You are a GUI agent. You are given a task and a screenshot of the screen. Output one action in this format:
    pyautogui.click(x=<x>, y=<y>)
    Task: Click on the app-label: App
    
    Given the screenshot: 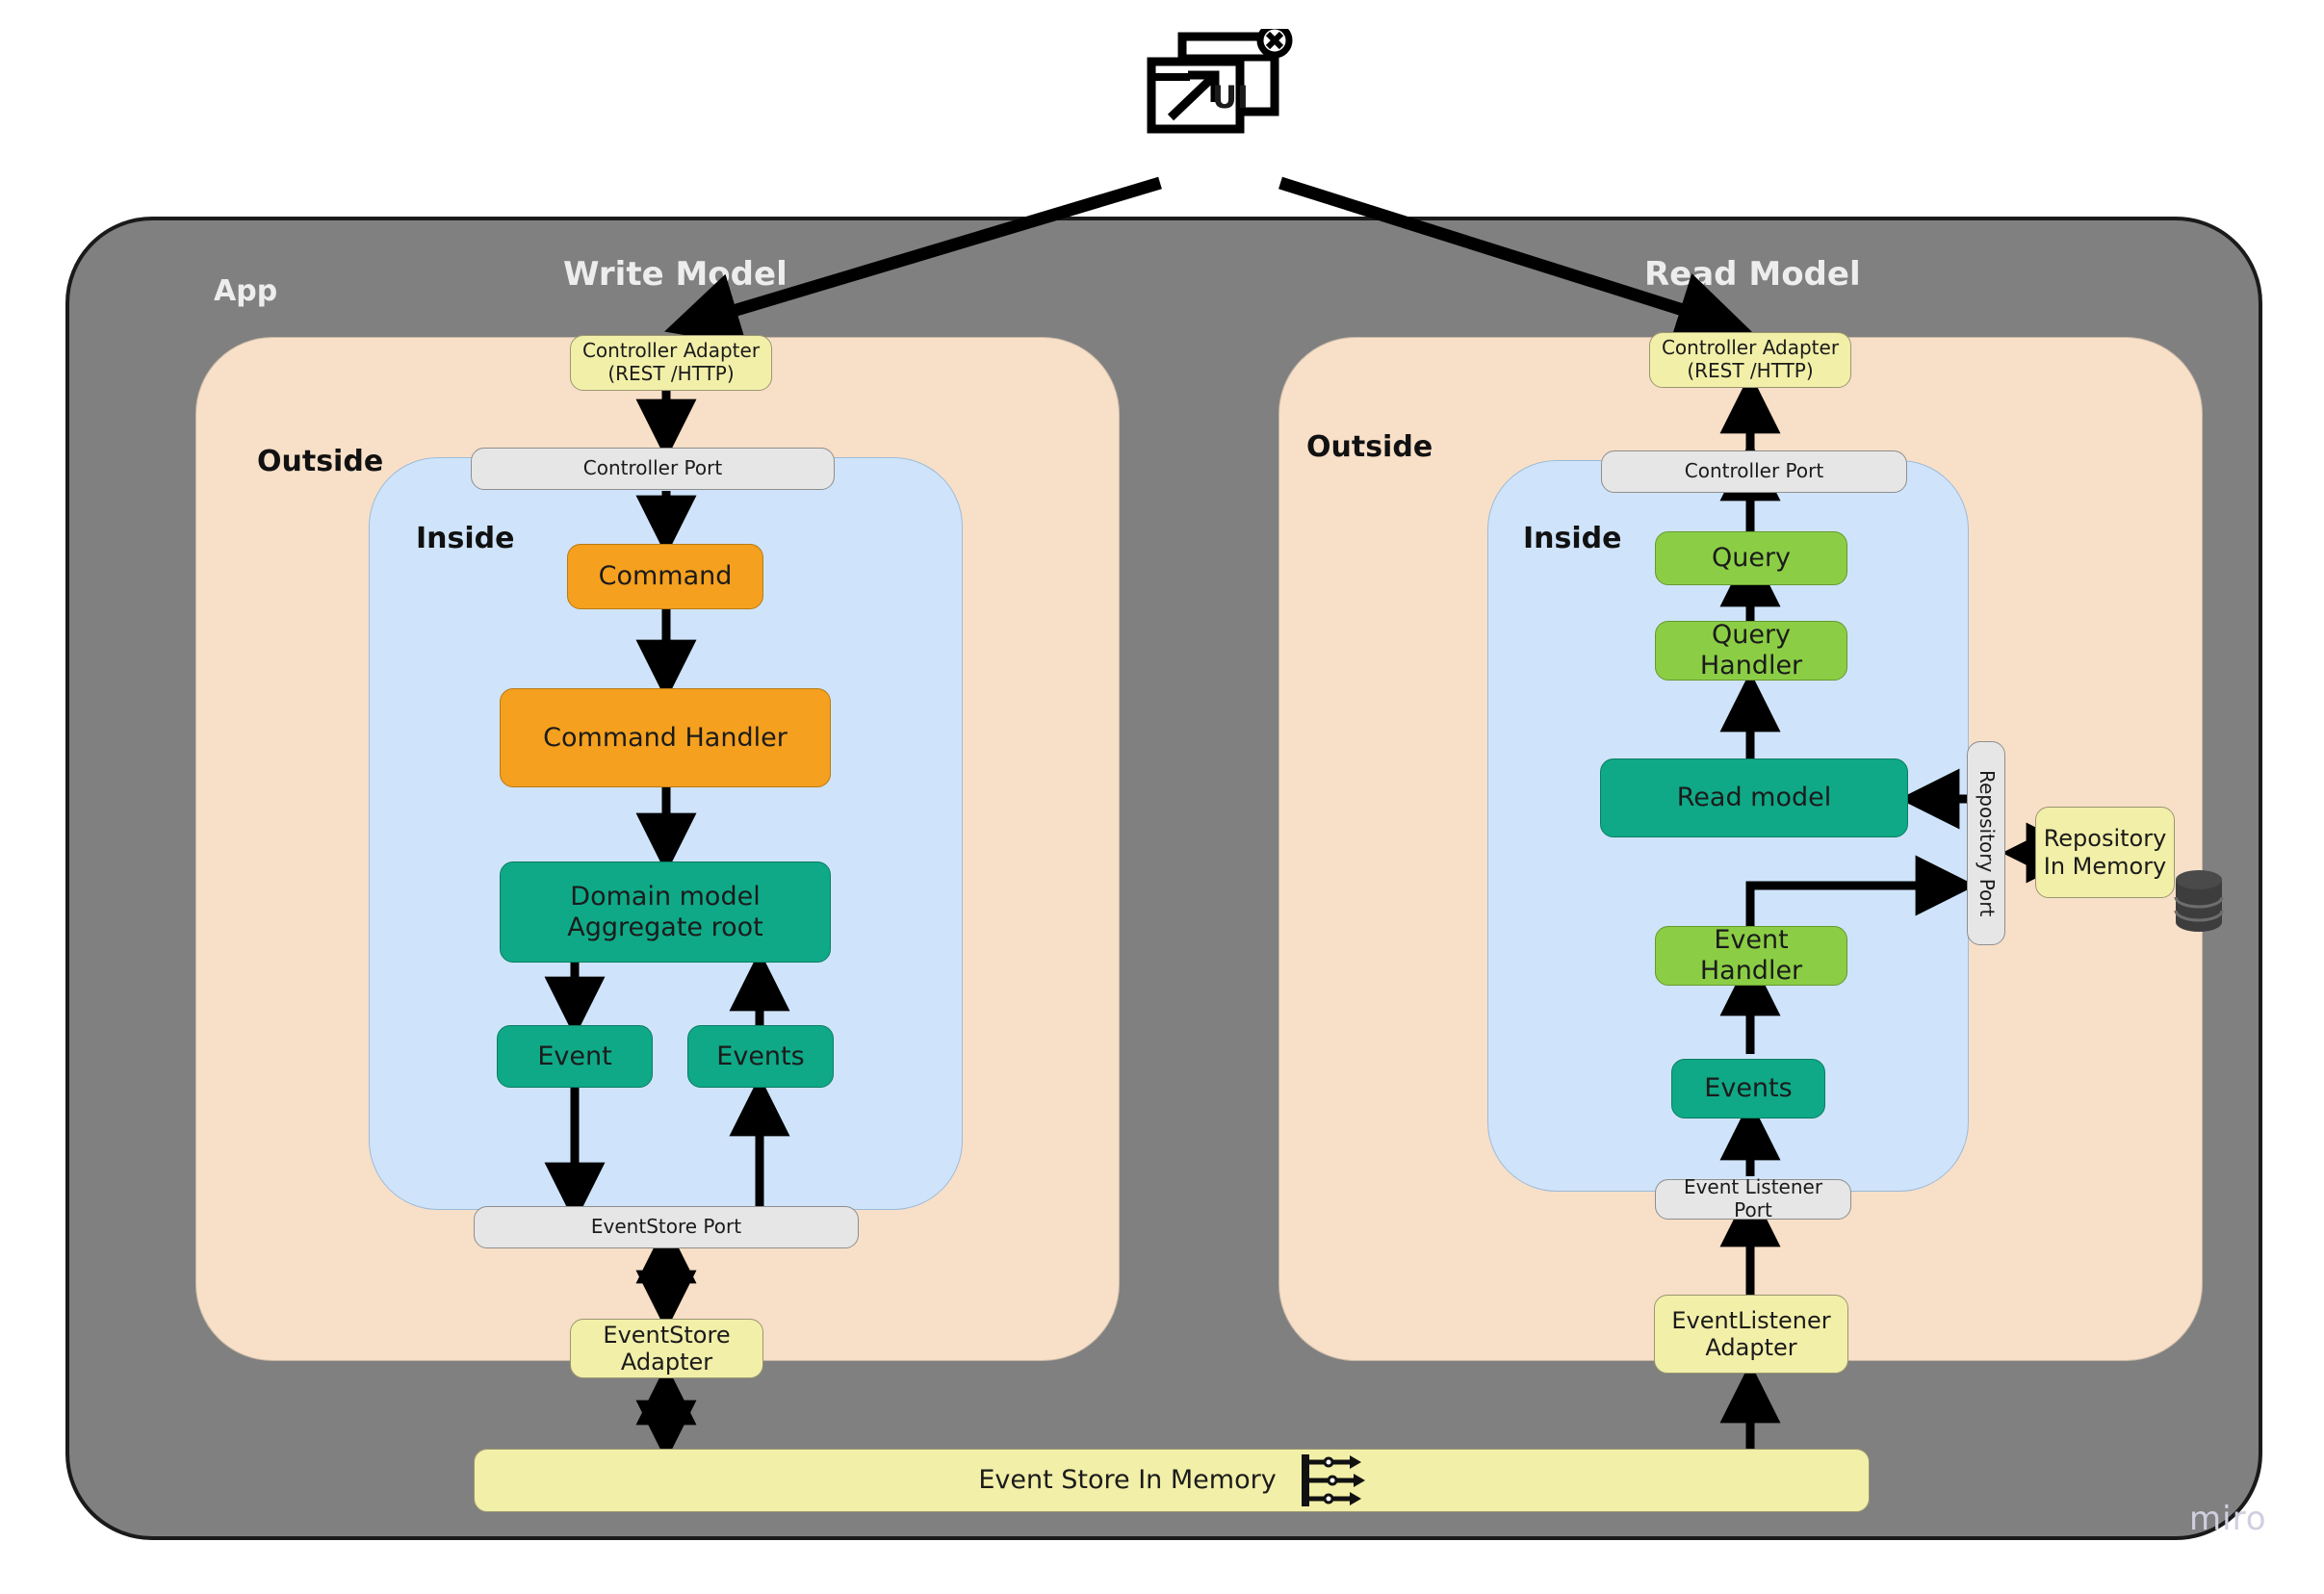 What is the action you would take?
    pyautogui.click(x=246, y=291)
    